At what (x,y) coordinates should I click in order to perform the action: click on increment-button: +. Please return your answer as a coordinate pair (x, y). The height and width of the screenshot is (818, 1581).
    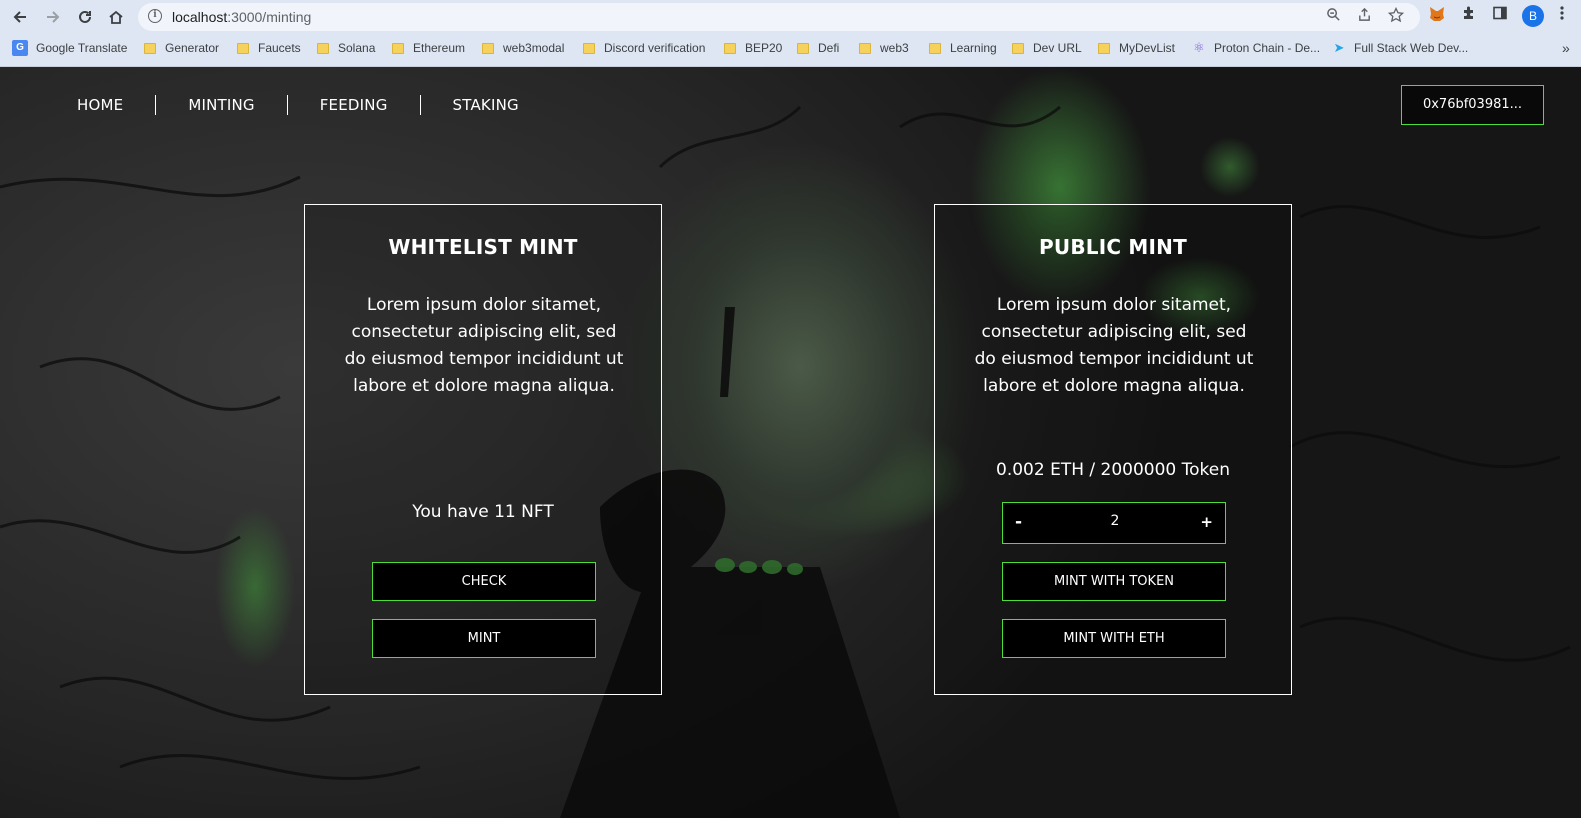
    Looking at the image, I should click on (1206, 522).